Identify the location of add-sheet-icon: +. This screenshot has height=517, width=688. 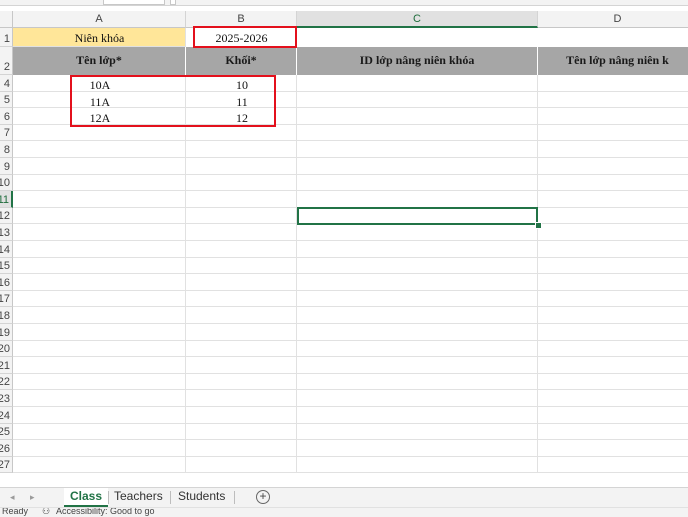
(263, 497).